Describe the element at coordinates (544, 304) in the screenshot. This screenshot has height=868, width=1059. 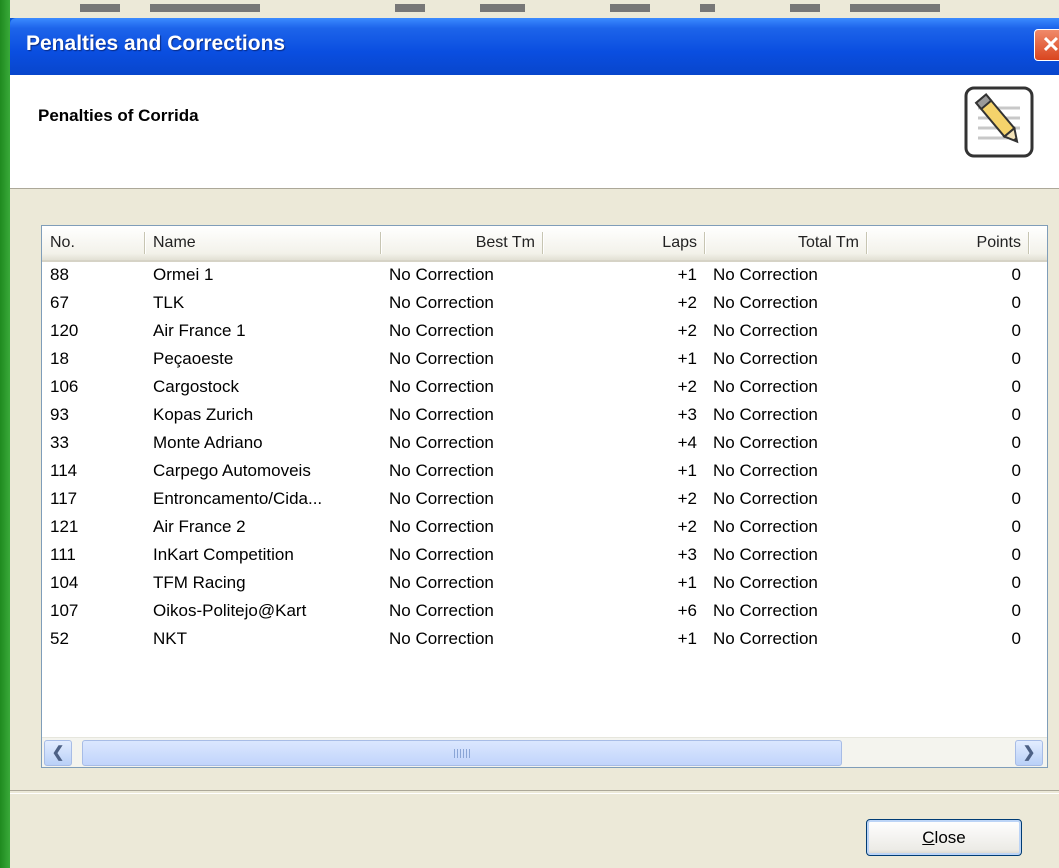
I see `table-row: 67 TLK No Correction +2 No Correction 0` at that location.